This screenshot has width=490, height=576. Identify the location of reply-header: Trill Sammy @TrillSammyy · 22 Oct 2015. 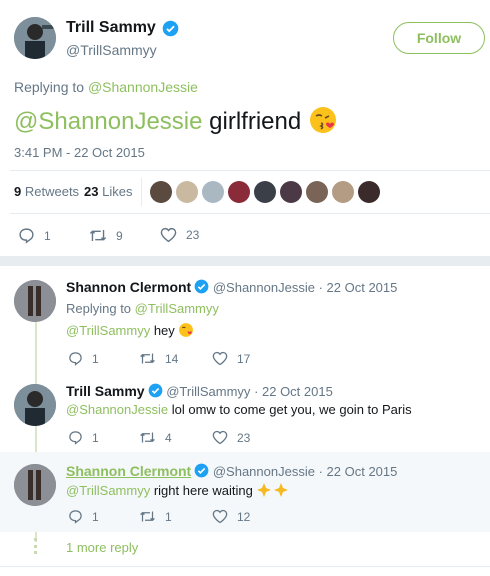
(199, 391).